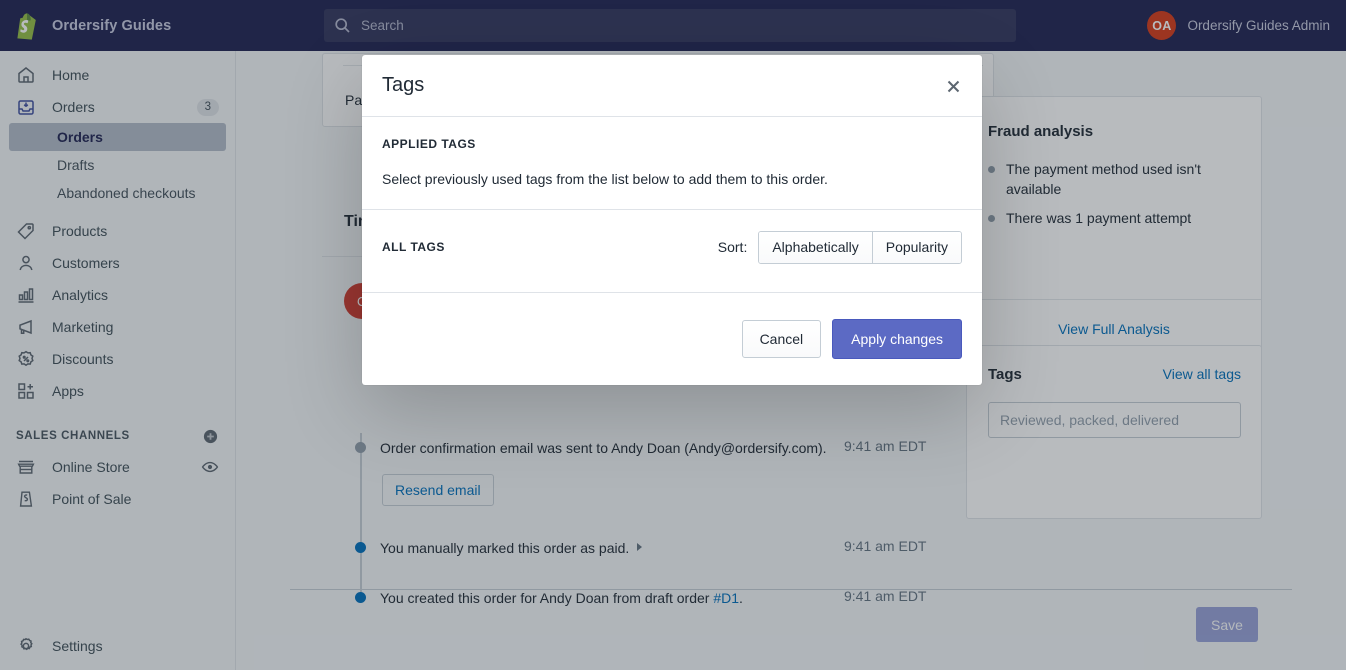  I want to click on sort-controls: Sort: Alphabetically Popularity, so click(839, 247).